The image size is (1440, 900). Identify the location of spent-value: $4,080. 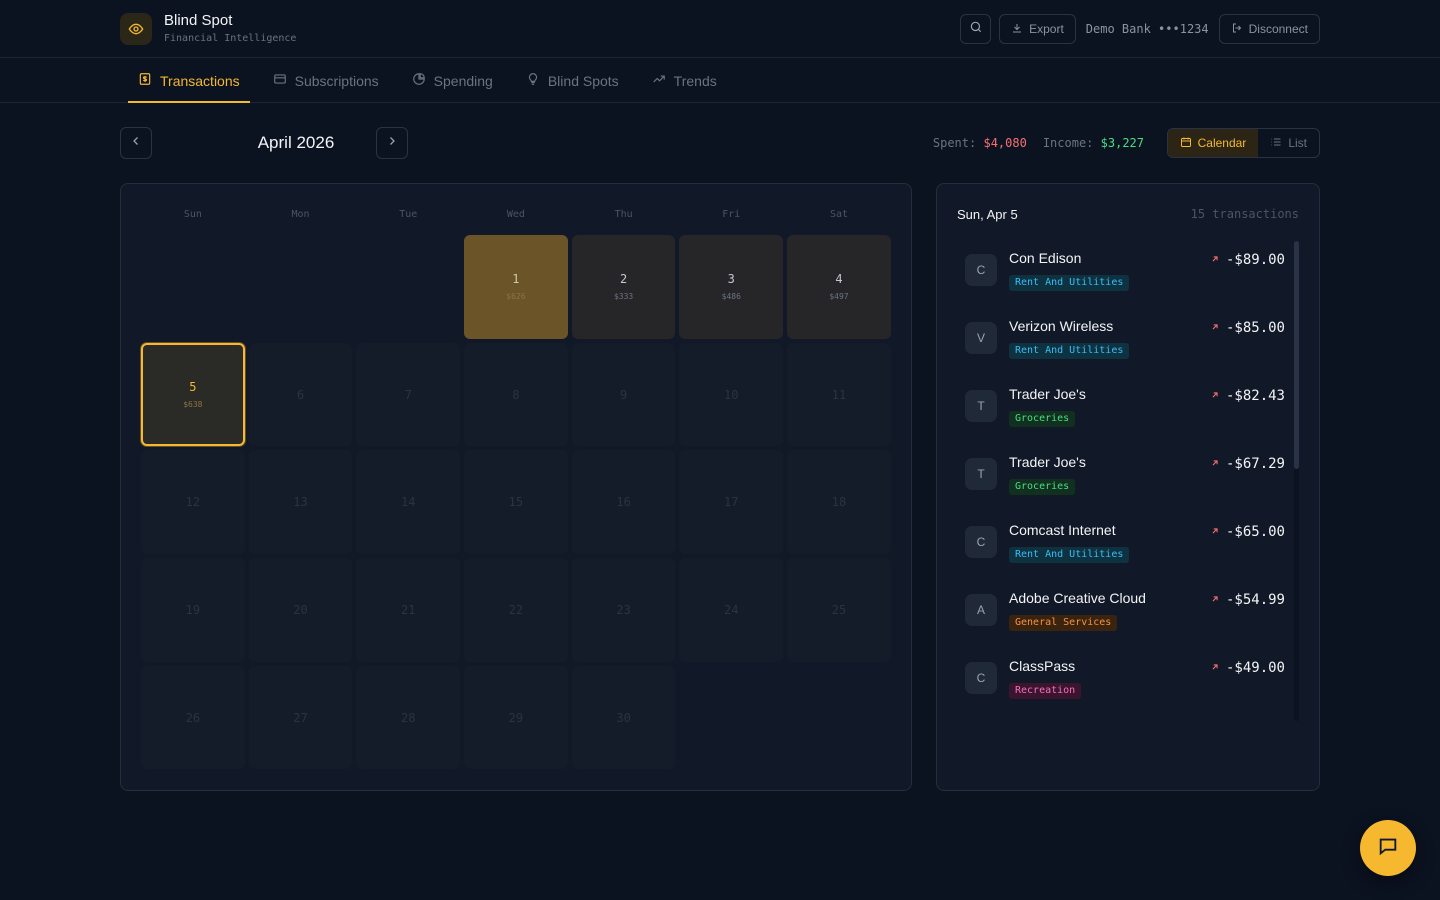
(1005, 143).